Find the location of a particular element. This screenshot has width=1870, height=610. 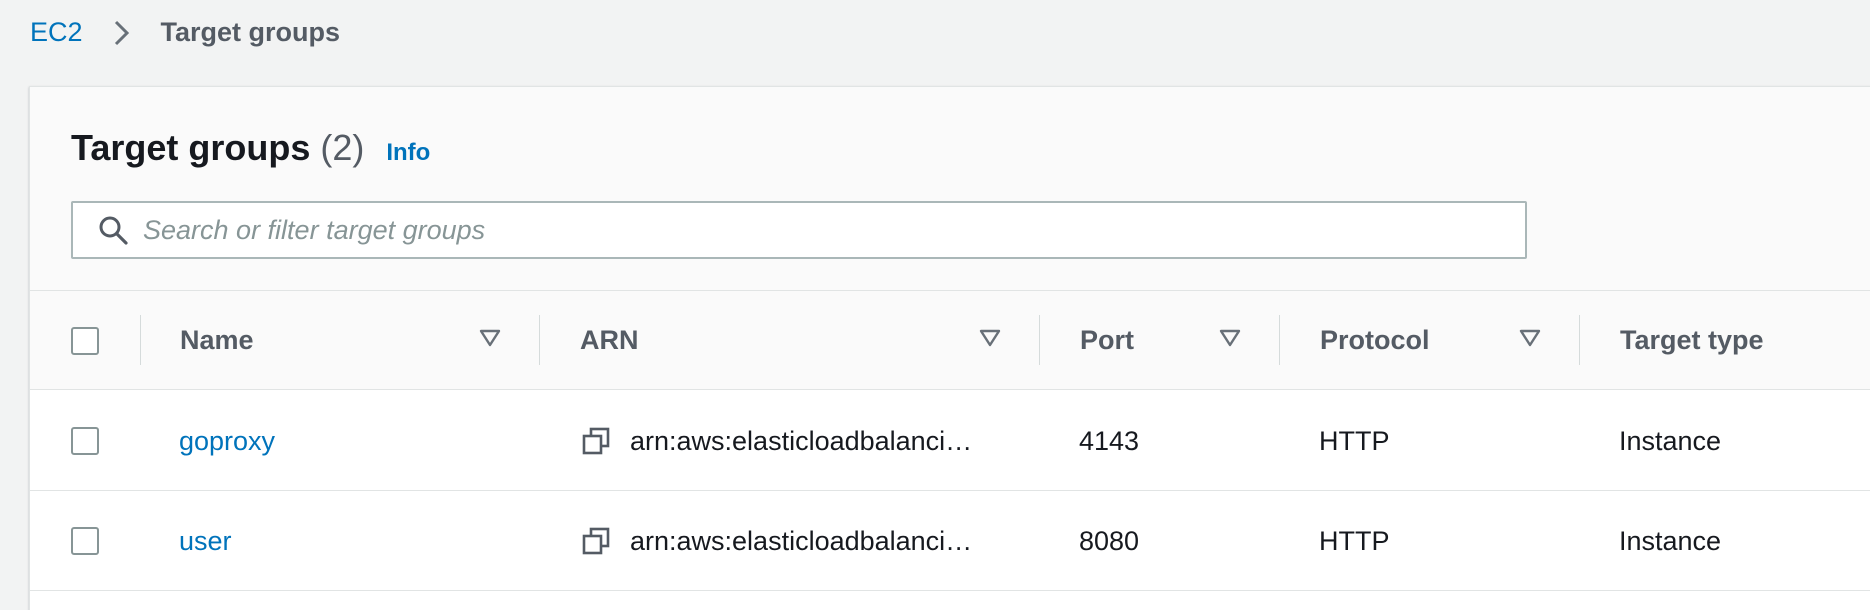

column-header-arn: ARN is located at coordinates (609, 340).